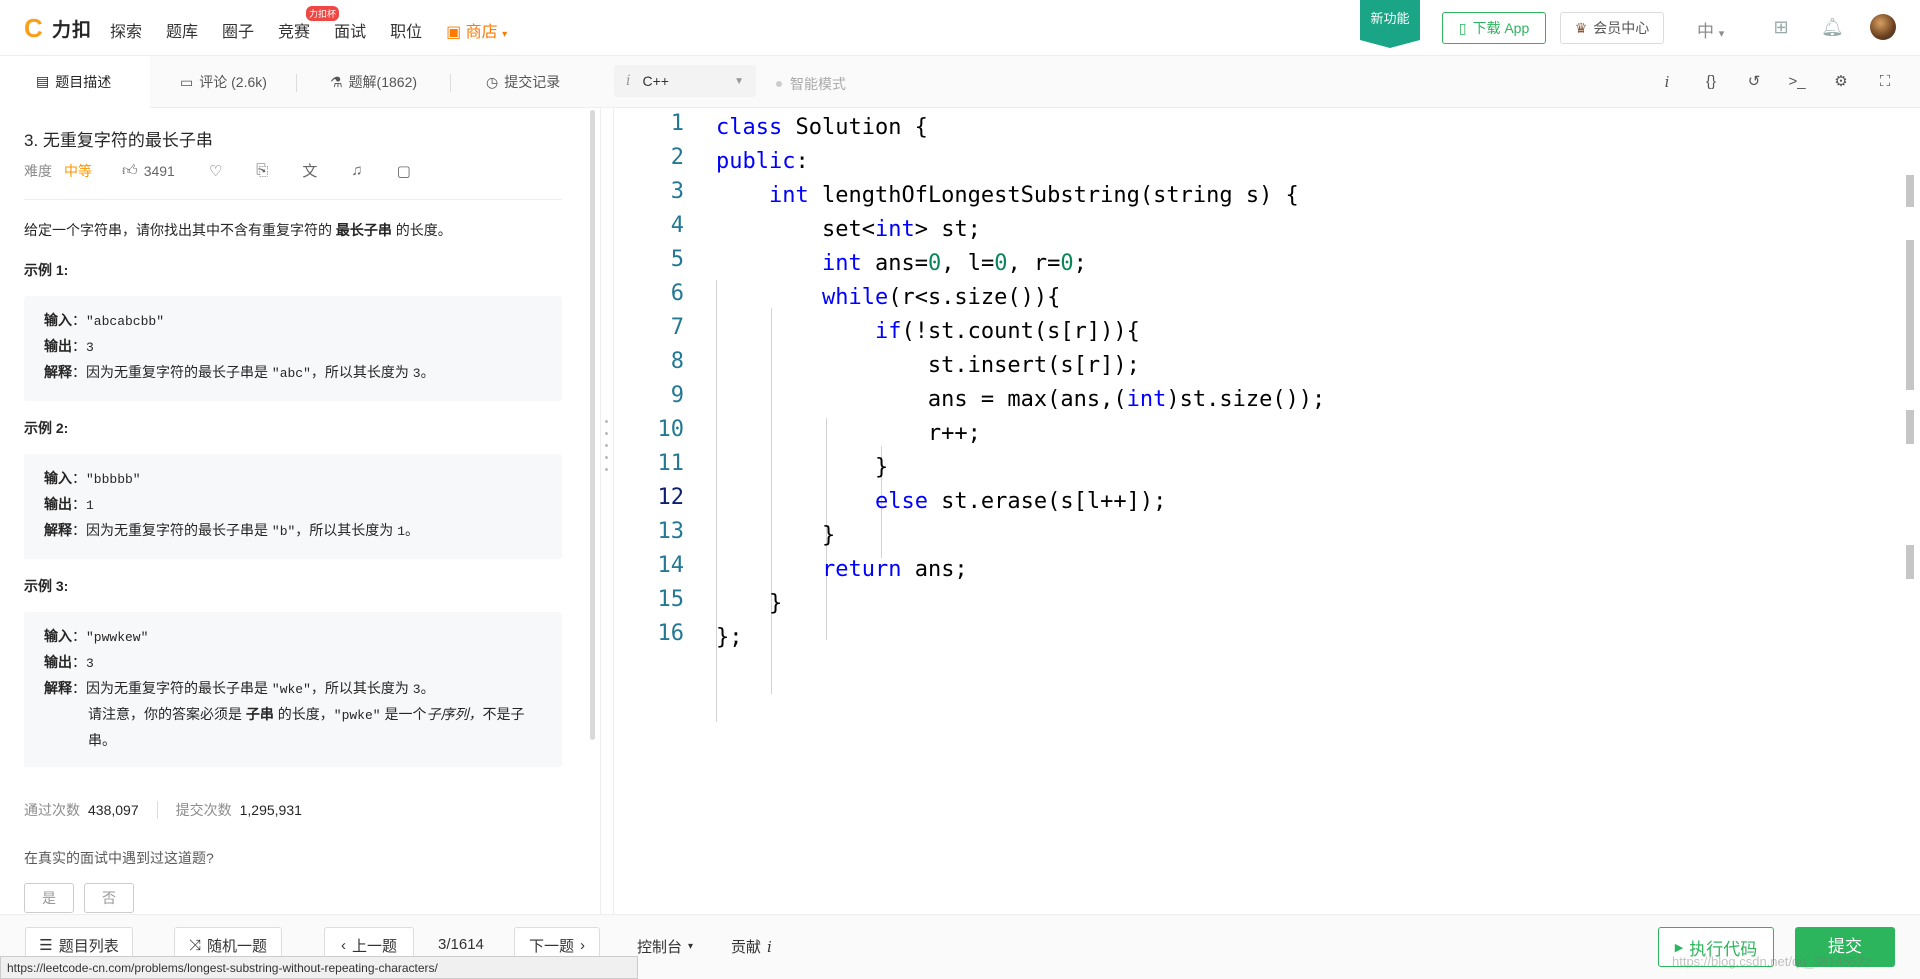  I want to click on chevron-left-icon: ‹, so click(343, 945).